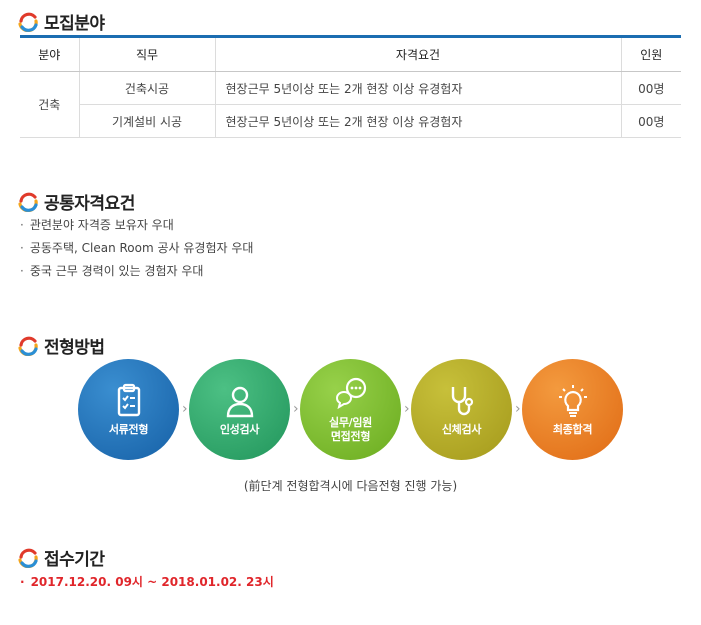 The width and height of the screenshot is (701, 625). What do you see at coordinates (417, 54) in the screenshot?
I see `header-qual: 자격요건` at bounding box center [417, 54].